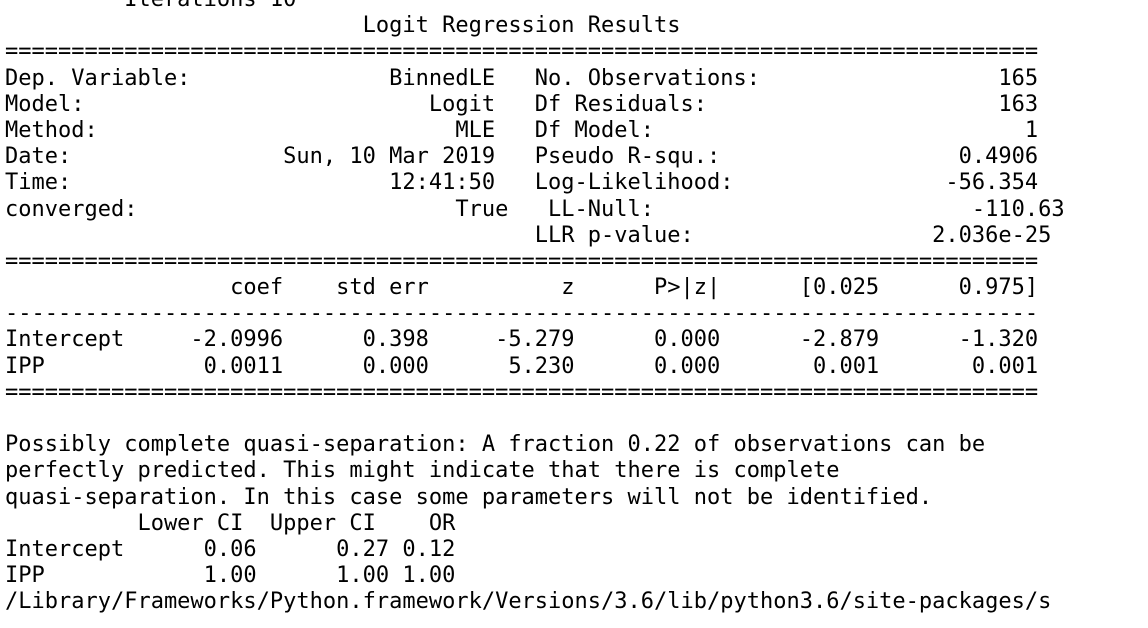 This screenshot has width=1148, height=628. What do you see at coordinates (230, 576) in the screenshot?
I see `odds-row-ipp: IPP 1.00 1.00 1.00` at bounding box center [230, 576].